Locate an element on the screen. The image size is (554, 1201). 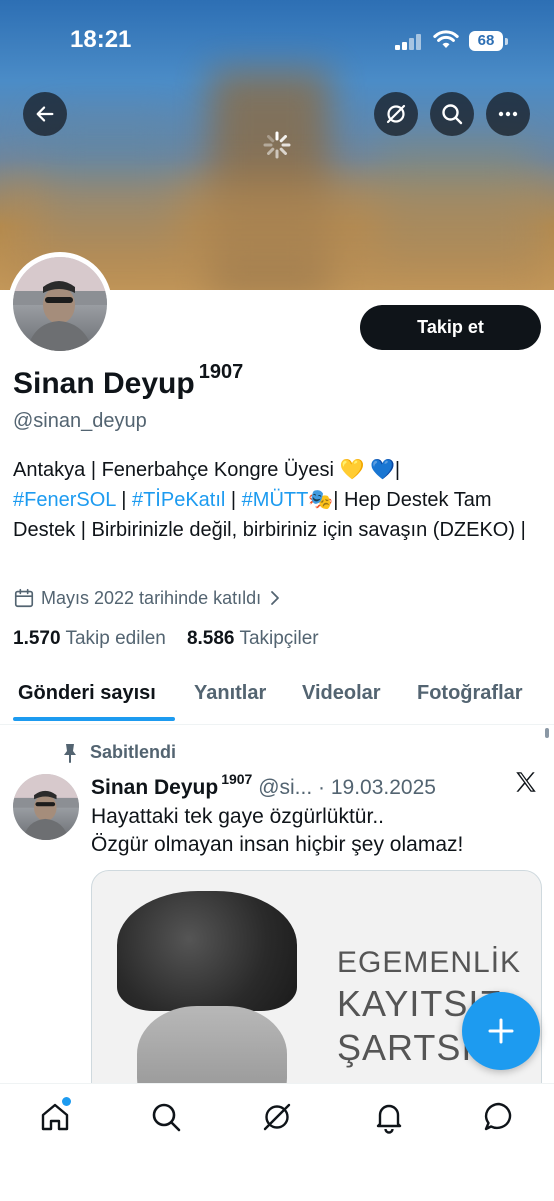
chevron-right-icon is located at coordinates (275, 598).